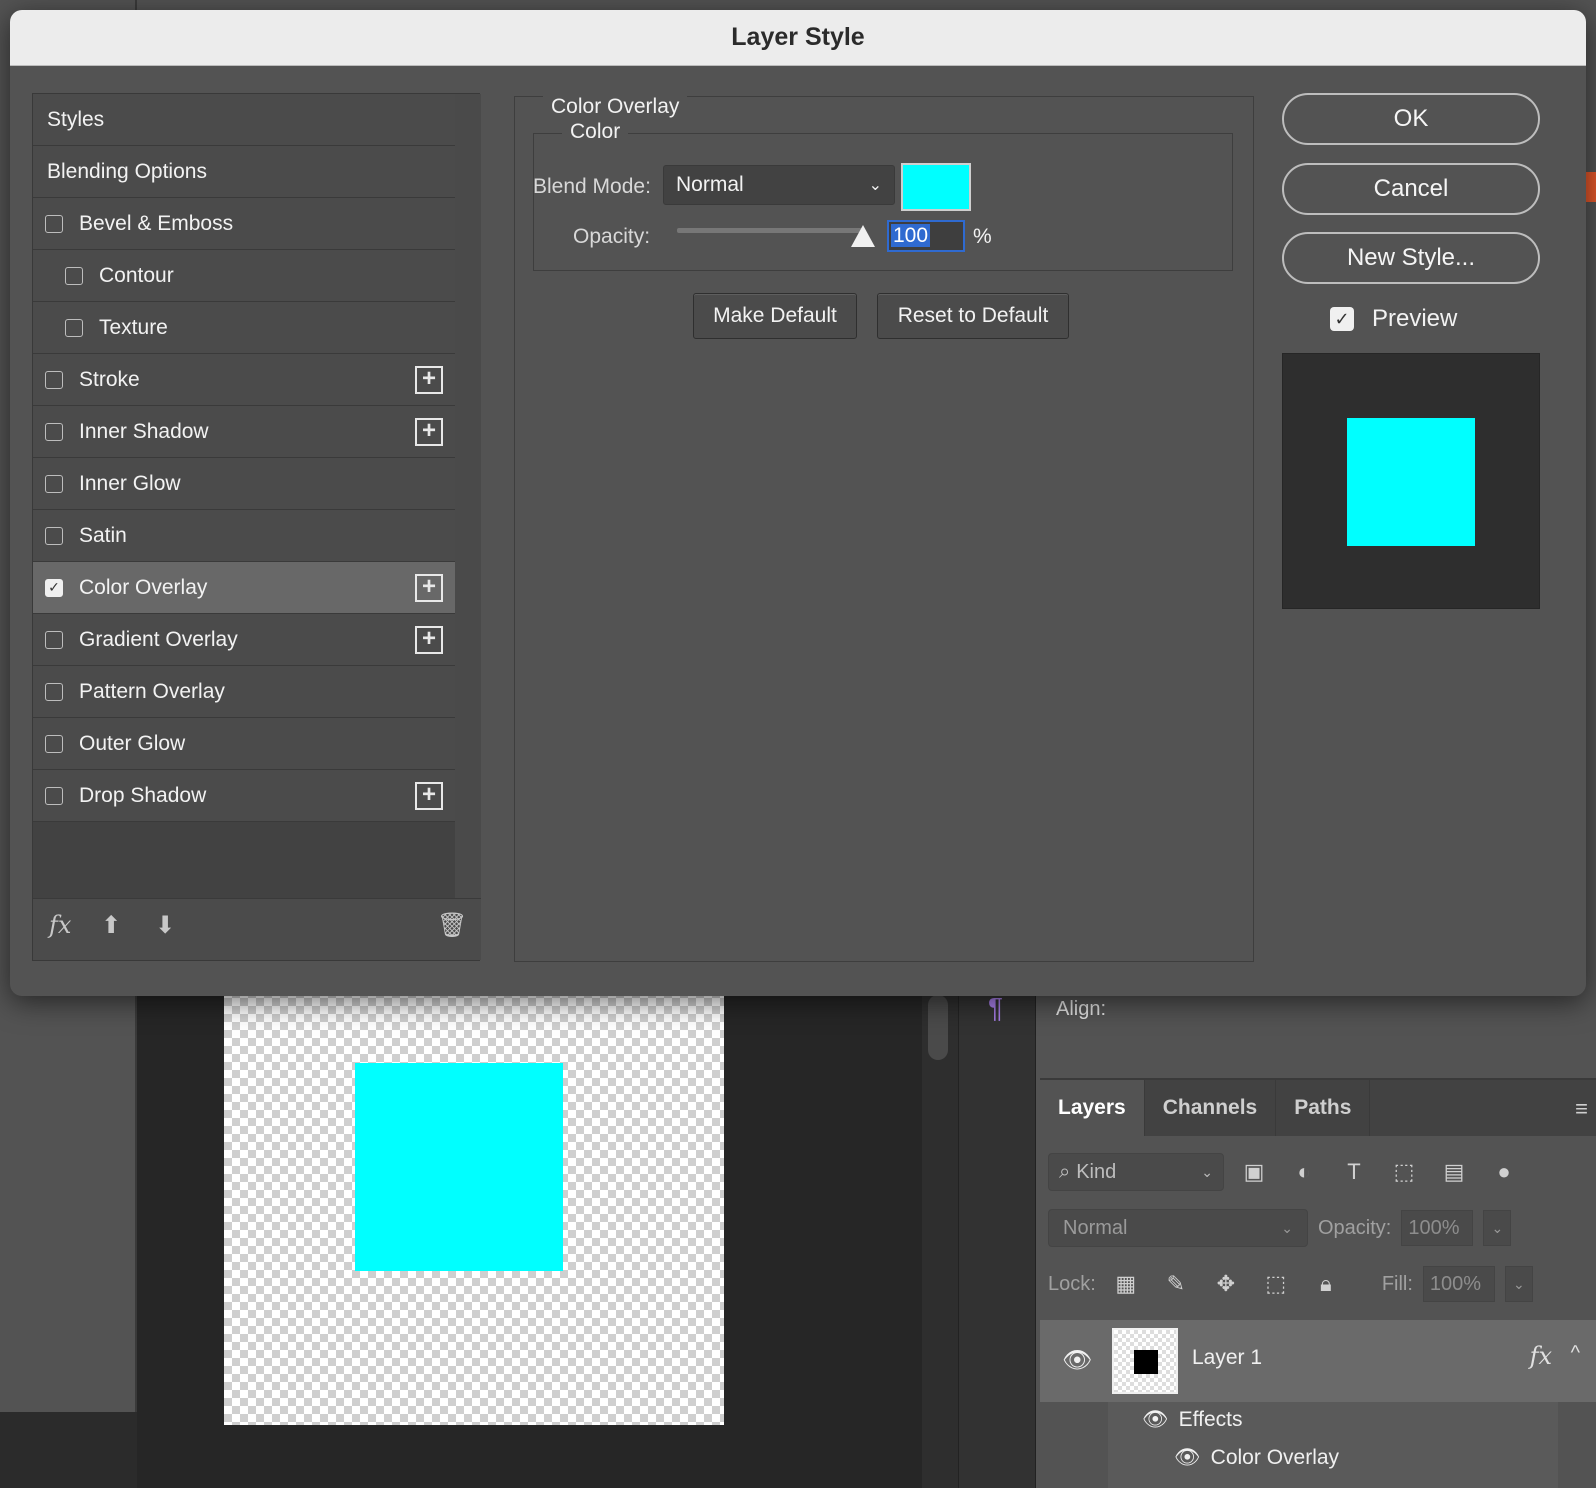 This screenshot has width=1596, height=1488. What do you see at coordinates (127, 171) in the screenshot?
I see `style-item-label: Blending Options` at bounding box center [127, 171].